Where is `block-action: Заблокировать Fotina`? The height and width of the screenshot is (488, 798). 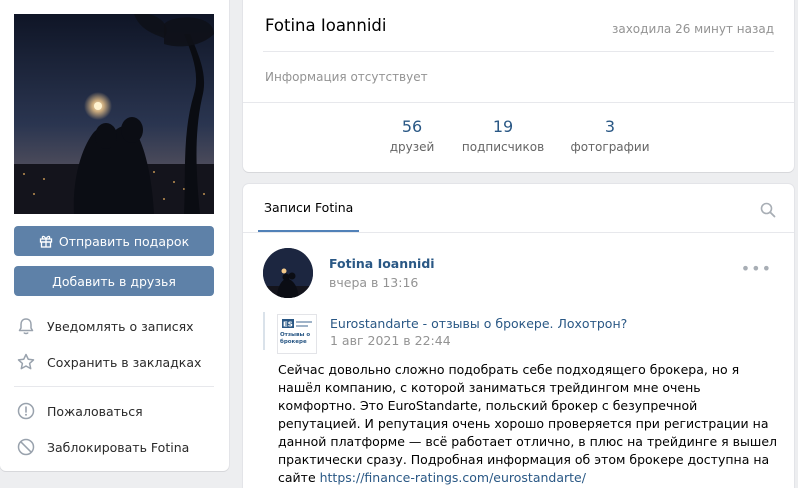 block-action: Заблокировать Fotina is located at coordinates (116, 447).